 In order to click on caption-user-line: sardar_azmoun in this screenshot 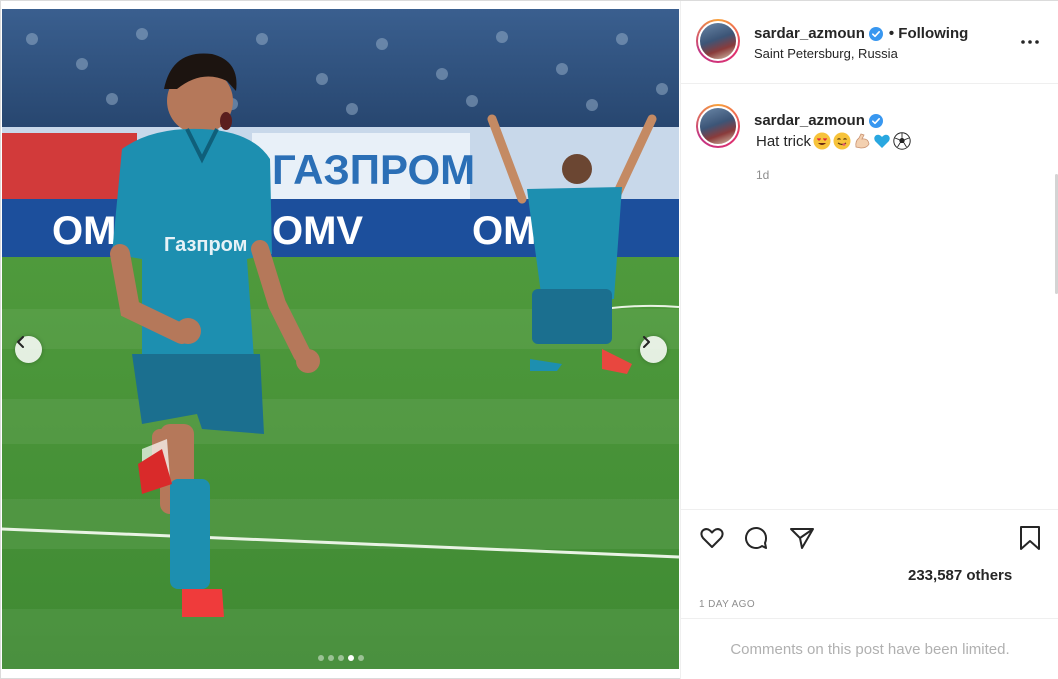, I will do `click(818, 120)`.